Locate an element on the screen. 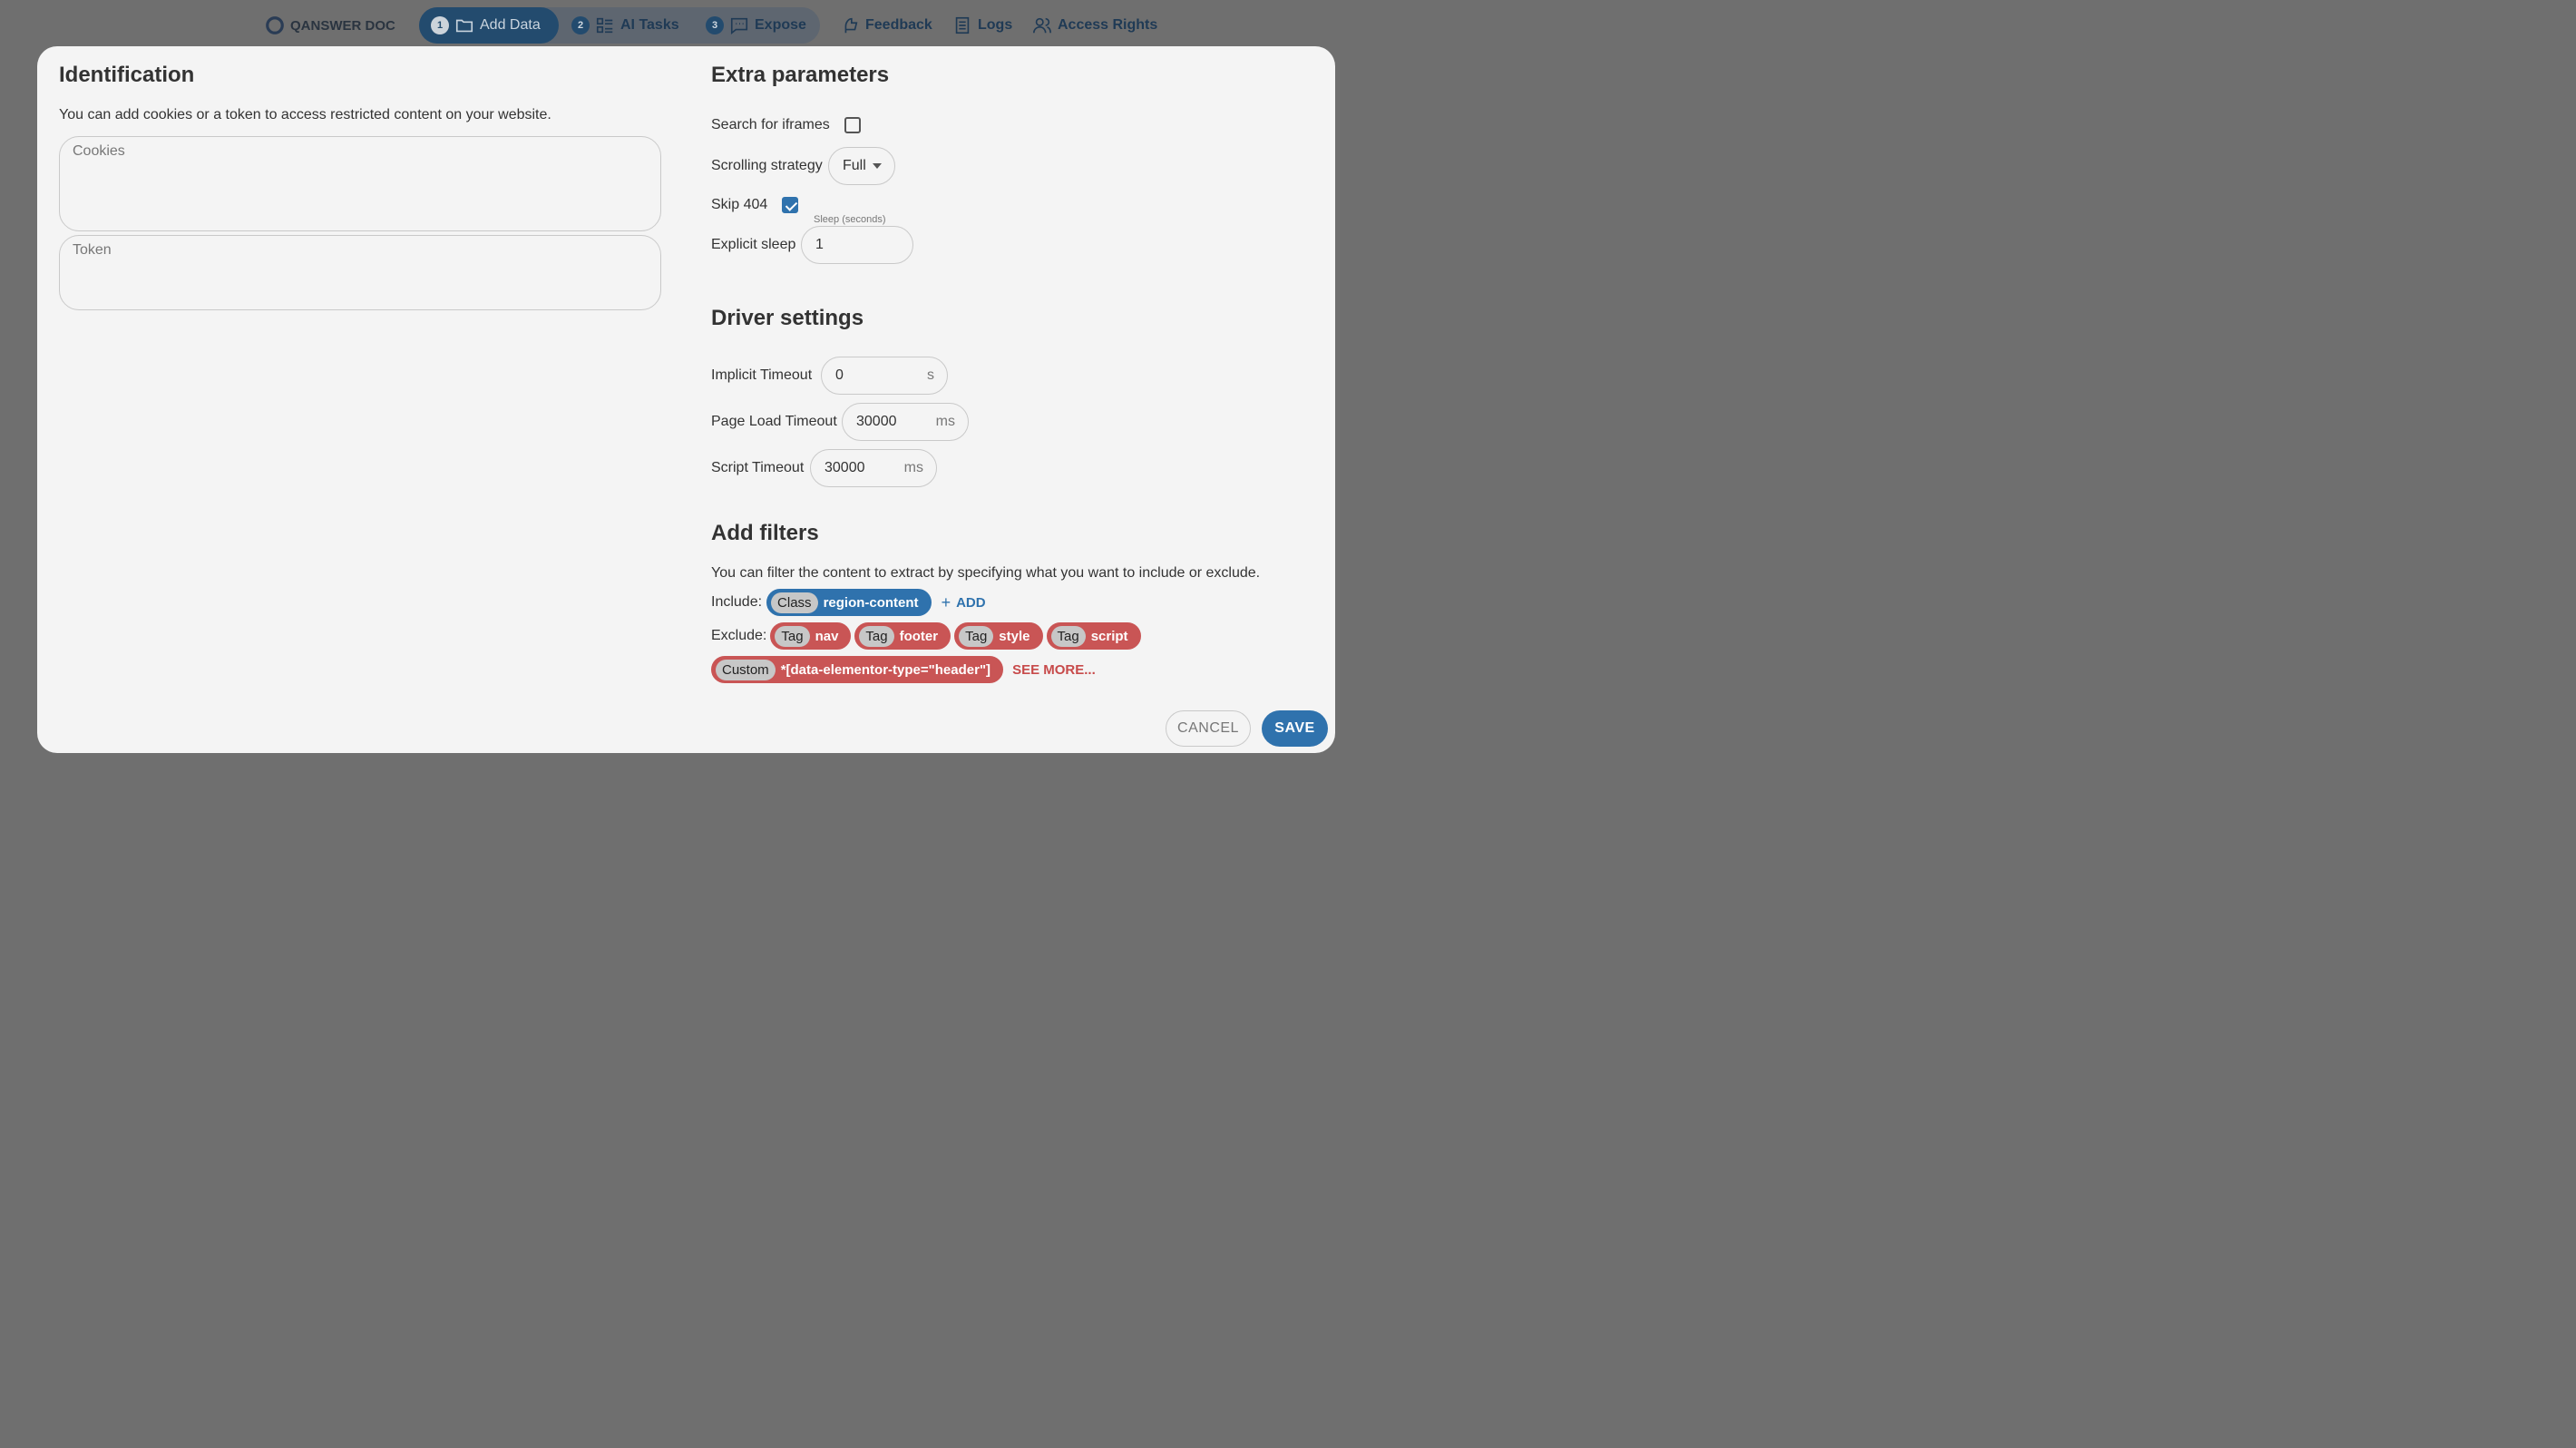 The height and width of the screenshot is (1448, 2576). implicit-timeout-value: 0 is located at coordinates (839, 375).